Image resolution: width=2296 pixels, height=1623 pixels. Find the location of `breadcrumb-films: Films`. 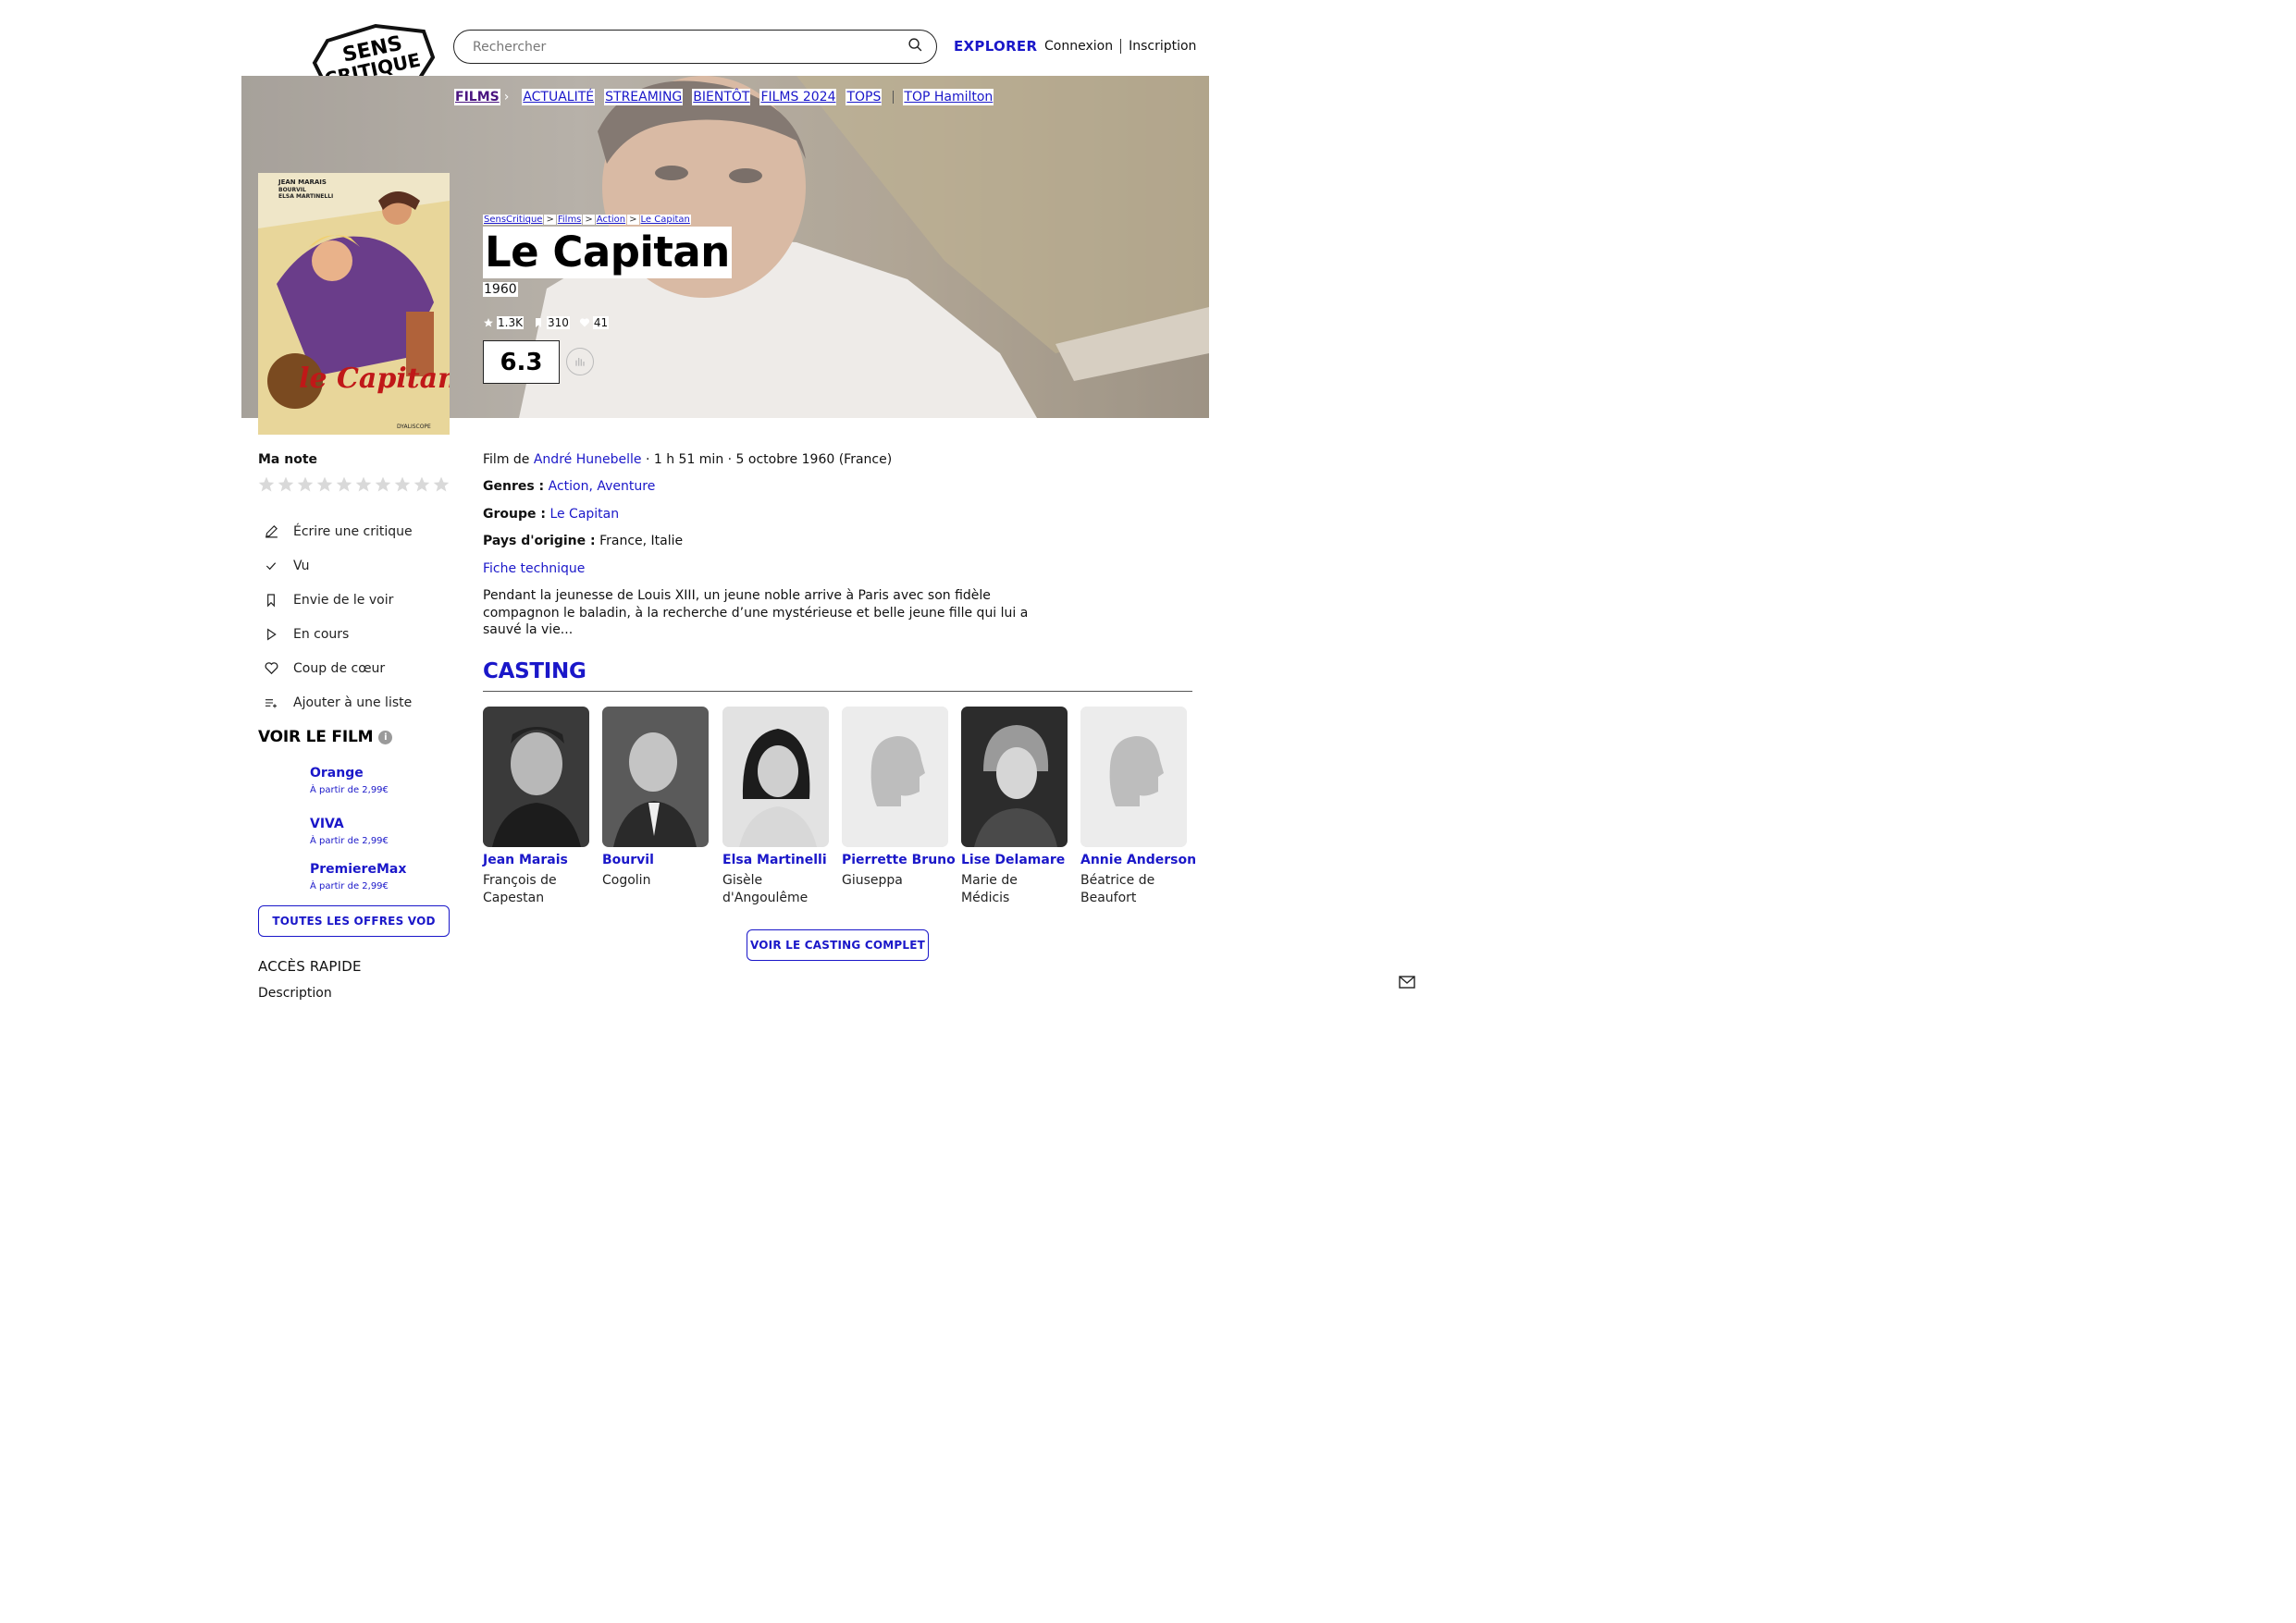

breadcrumb-films: Films is located at coordinates (569, 220).